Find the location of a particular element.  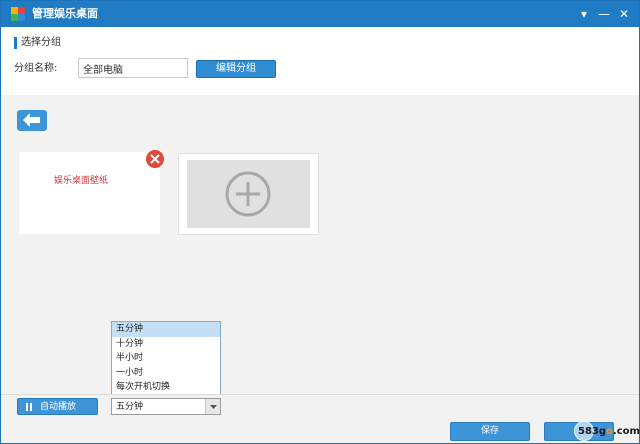

autoplay-button: 自动播放 is located at coordinates (57, 406).